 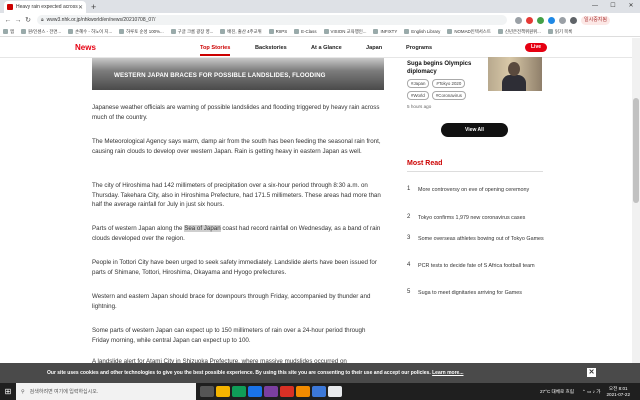 What do you see at coordinates (559, 32) in the screenshot?
I see `reading-list: 읽기 목록` at bounding box center [559, 32].